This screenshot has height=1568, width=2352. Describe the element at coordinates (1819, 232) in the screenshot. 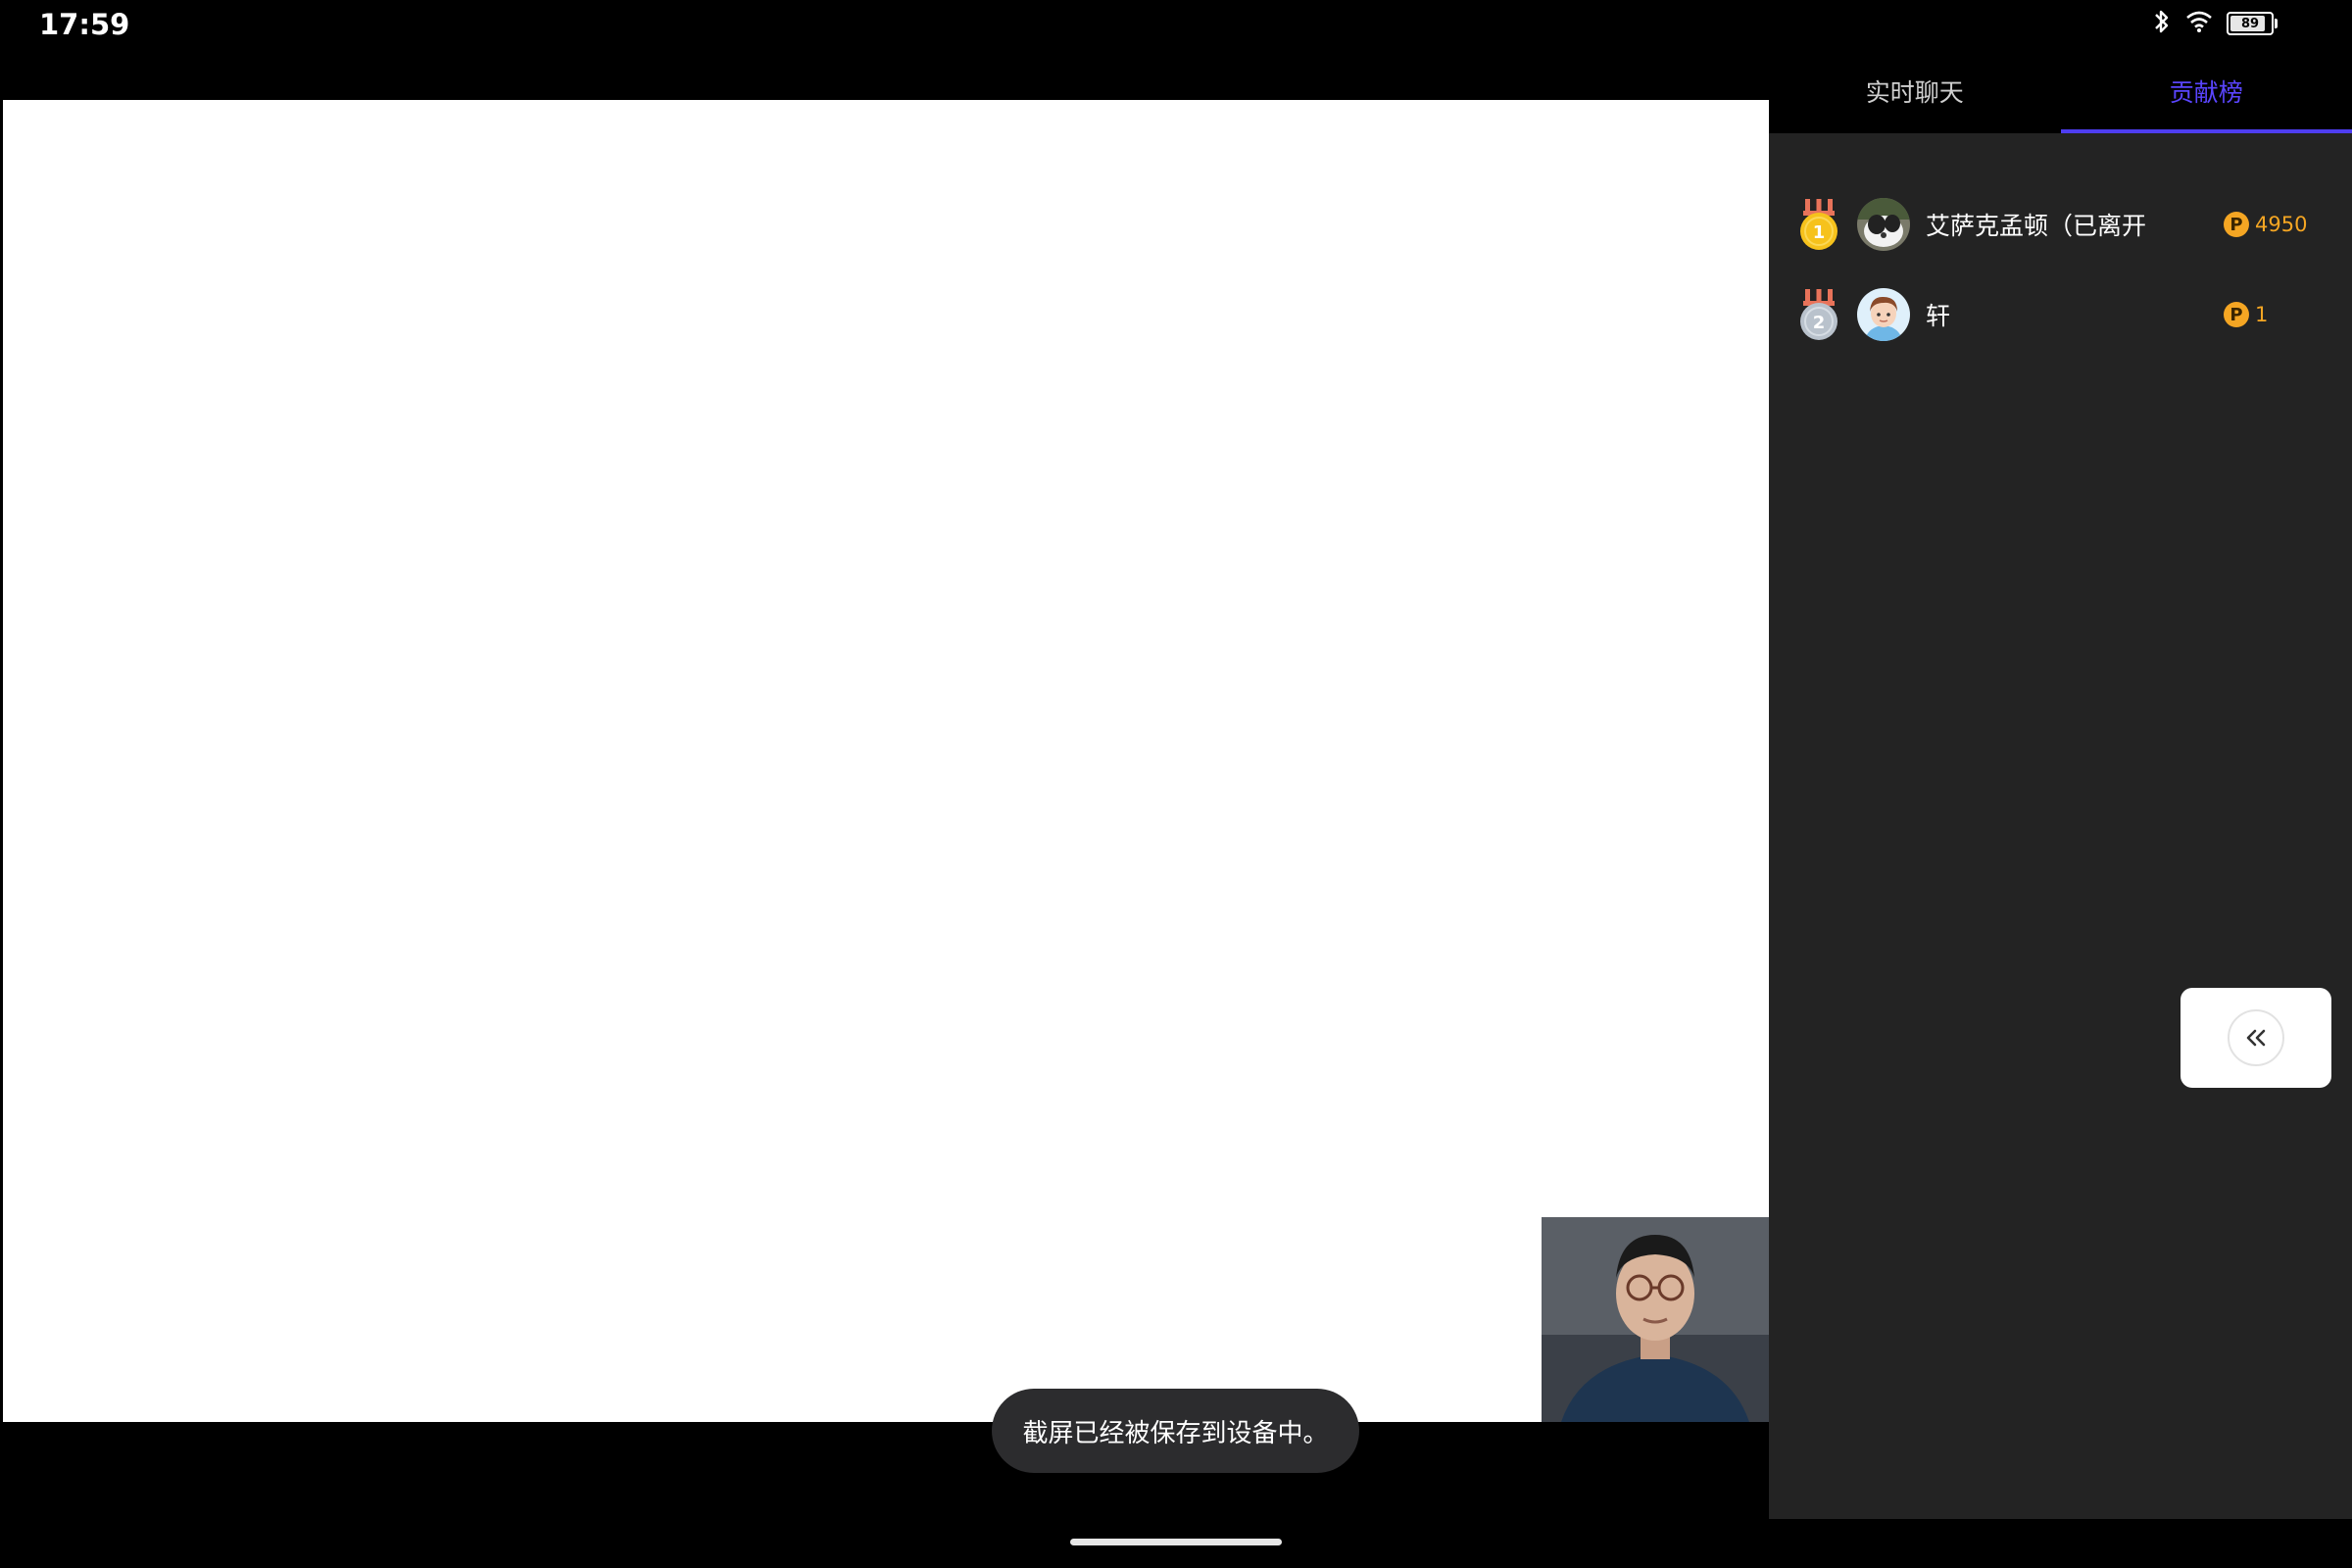

I see `medal-rank: 1` at that location.